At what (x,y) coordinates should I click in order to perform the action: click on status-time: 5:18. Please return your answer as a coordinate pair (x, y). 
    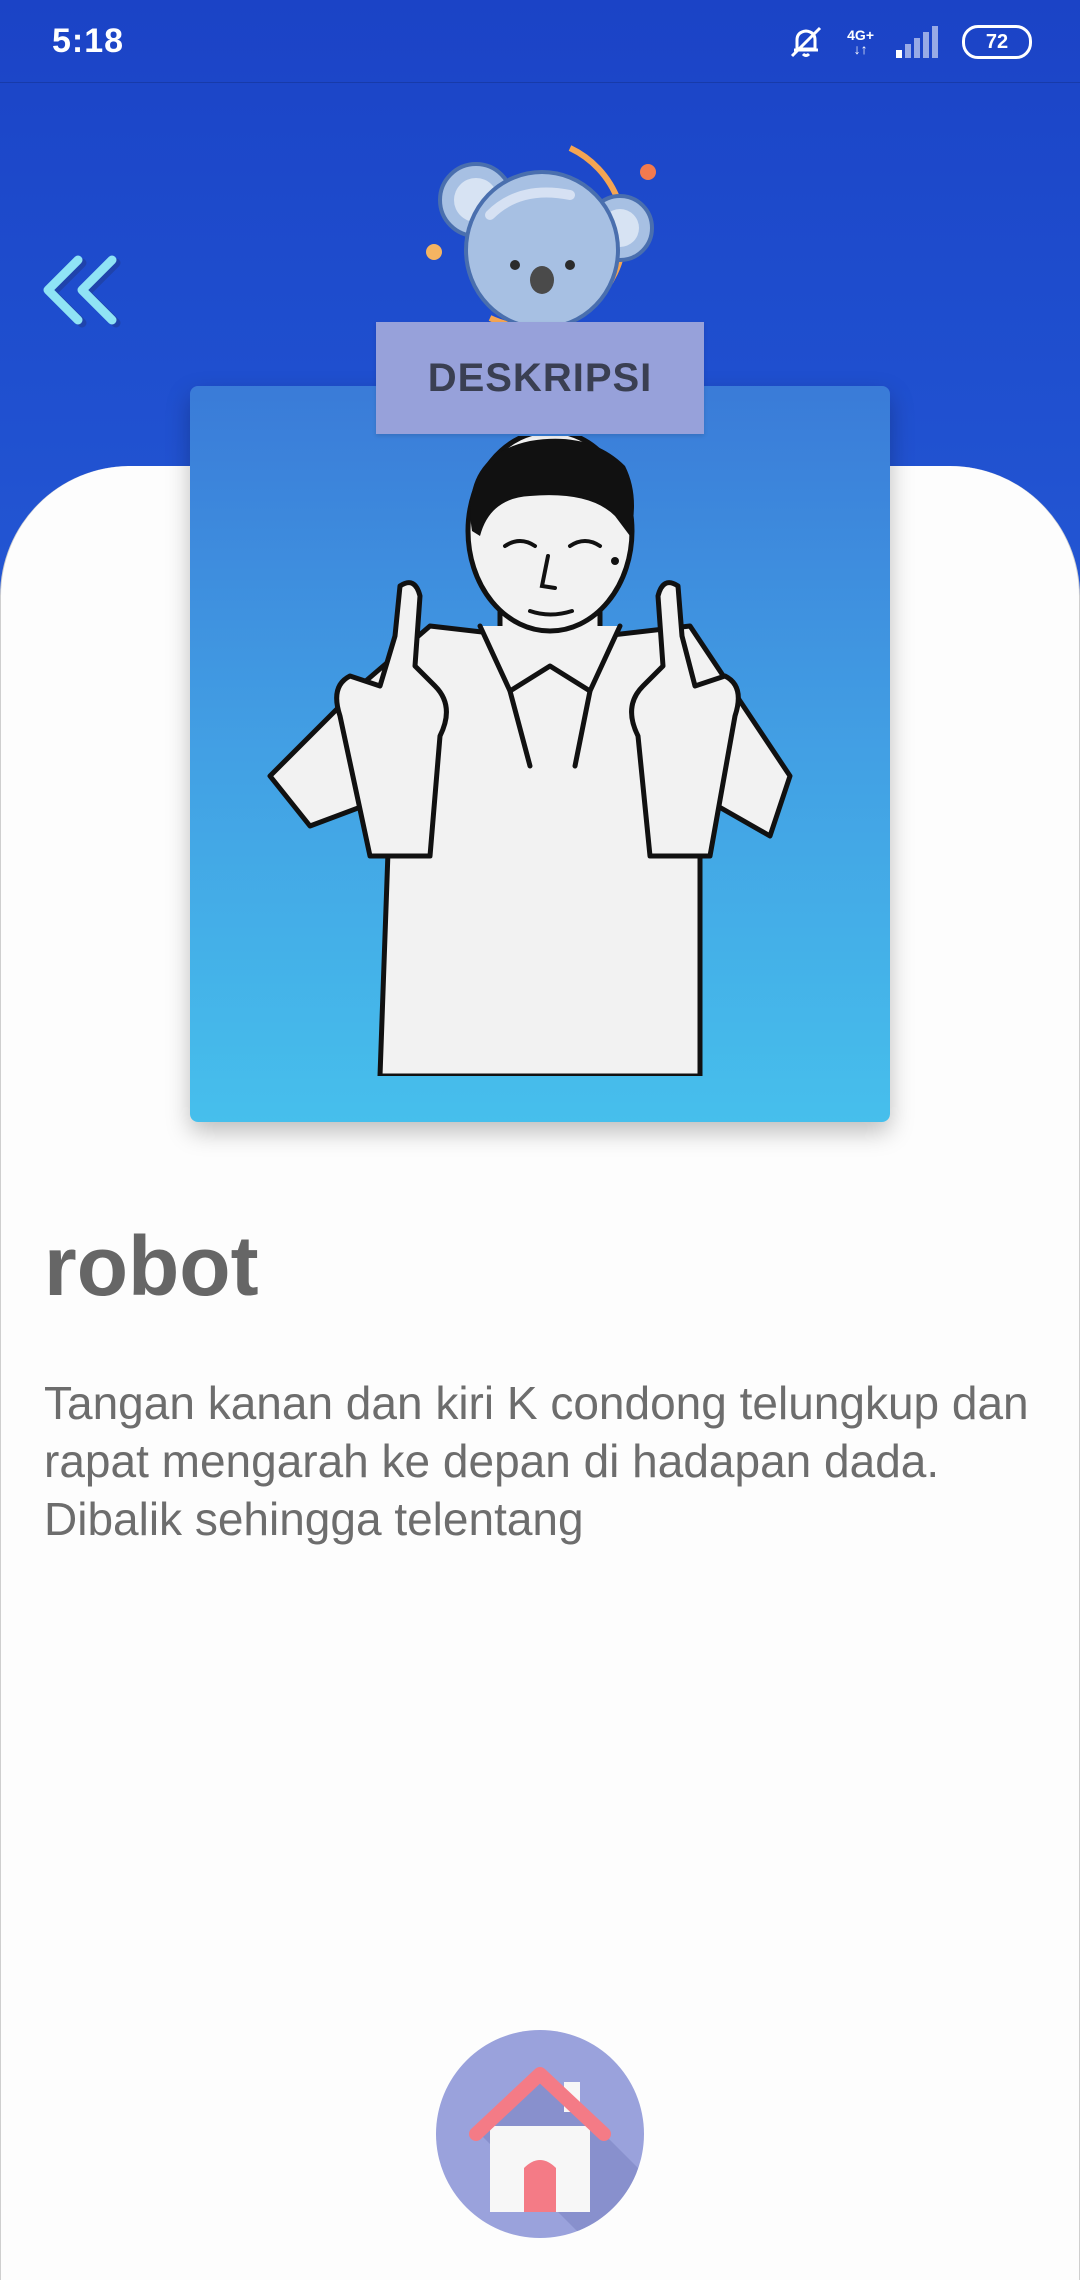
    Looking at the image, I should click on (88, 41).